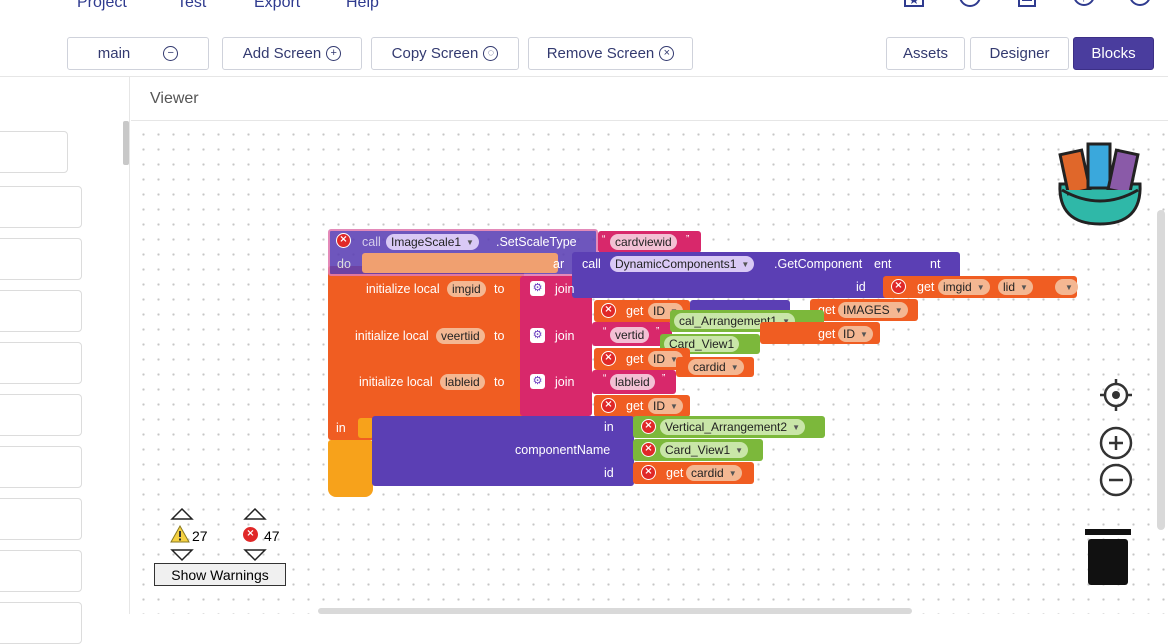  What do you see at coordinates (970, 7) in the screenshot?
I see `community-icon` at bounding box center [970, 7].